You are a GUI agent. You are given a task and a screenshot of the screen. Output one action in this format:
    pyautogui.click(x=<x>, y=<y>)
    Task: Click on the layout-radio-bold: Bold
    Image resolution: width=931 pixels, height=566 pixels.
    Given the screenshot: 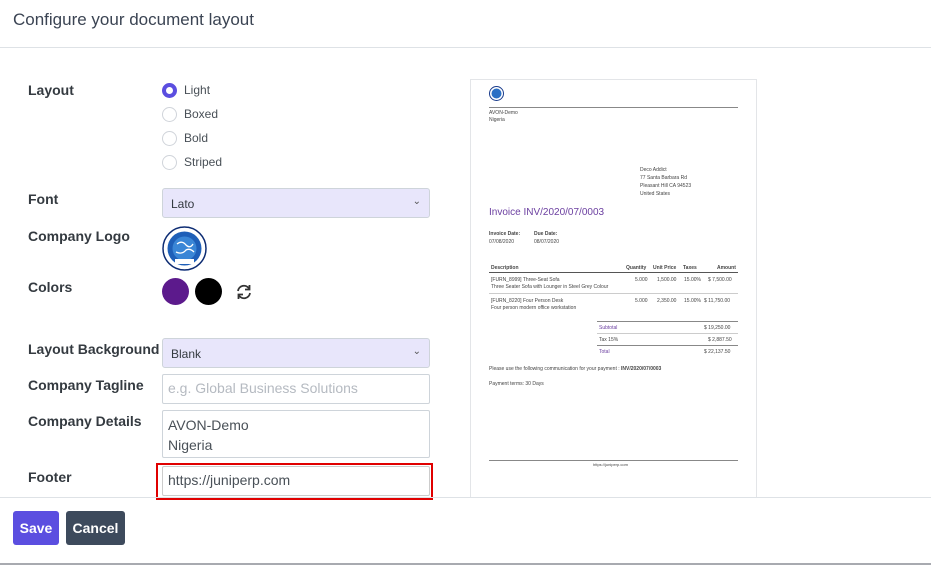 What is the action you would take?
    pyautogui.click(x=185, y=138)
    